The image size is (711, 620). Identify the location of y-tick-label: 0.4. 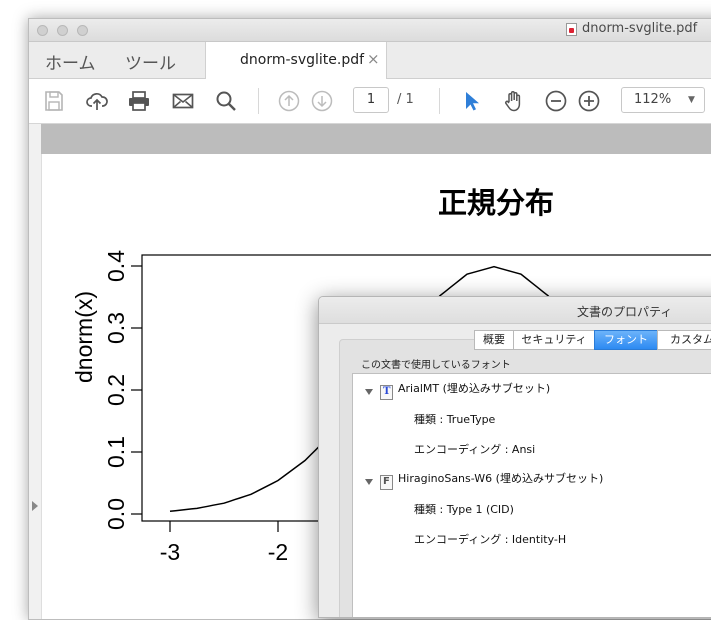
(116, 266).